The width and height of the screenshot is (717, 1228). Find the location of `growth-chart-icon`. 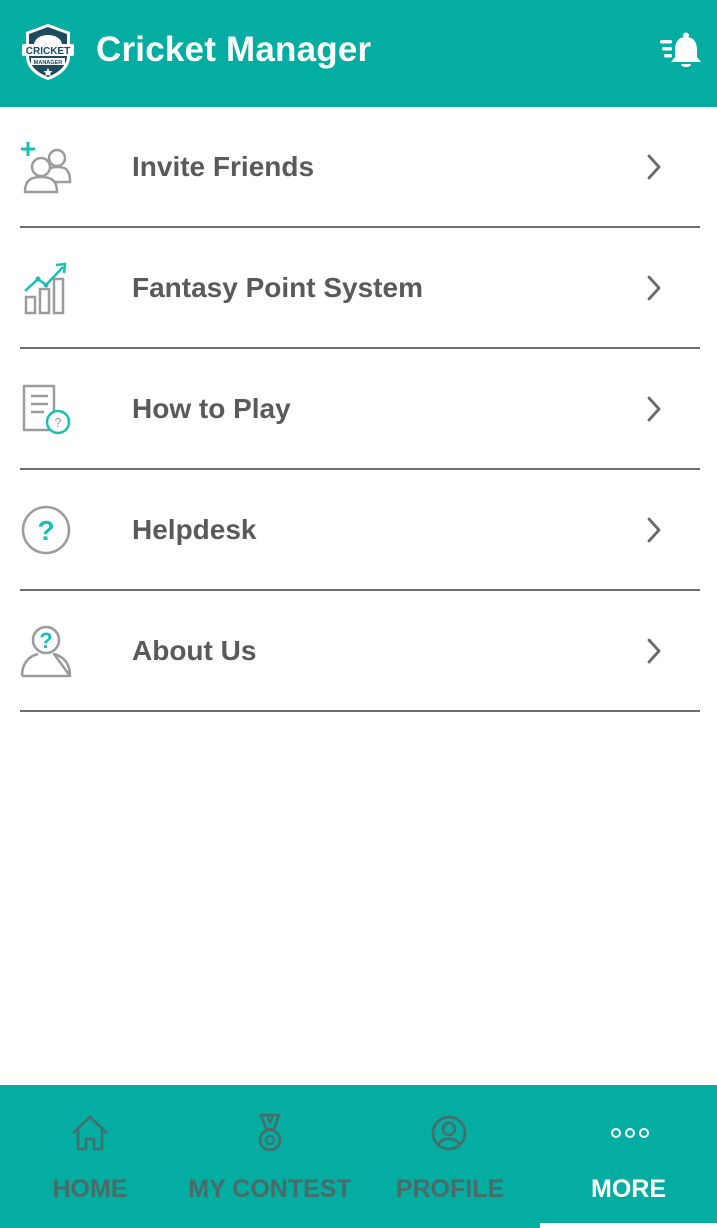

growth-chart-icon is located at coordinates (45, 288).